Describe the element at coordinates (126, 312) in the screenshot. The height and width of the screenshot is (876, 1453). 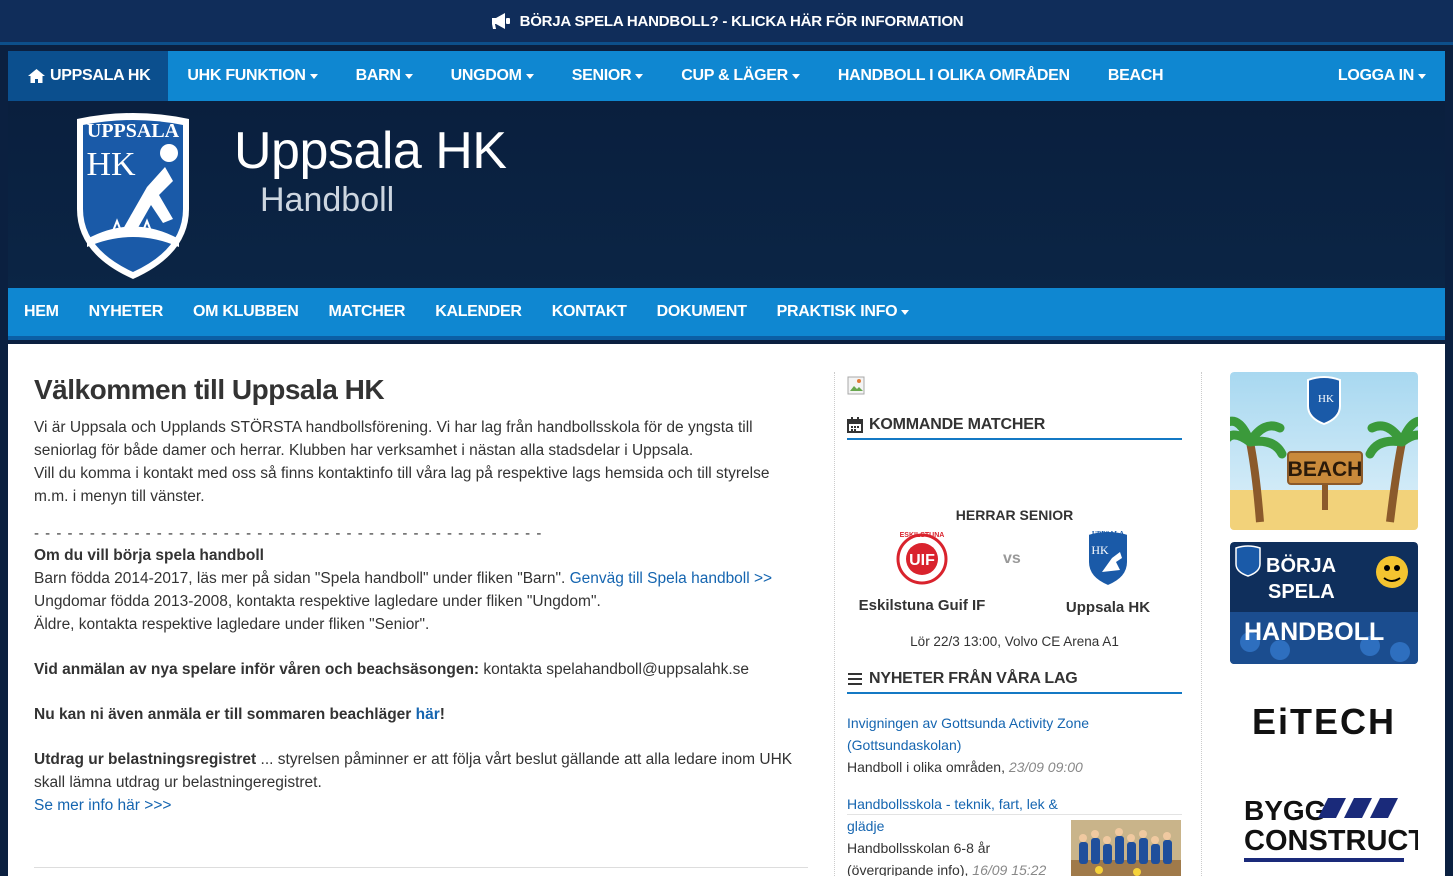
I see `subnav-nyheter: NYHETER` at that location.